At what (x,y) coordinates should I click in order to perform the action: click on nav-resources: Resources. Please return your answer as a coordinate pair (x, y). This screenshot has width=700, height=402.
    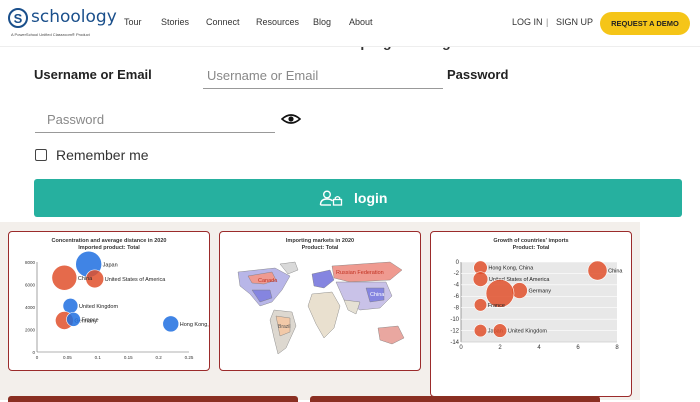
    Looking at the image, I should click on (277, 22).